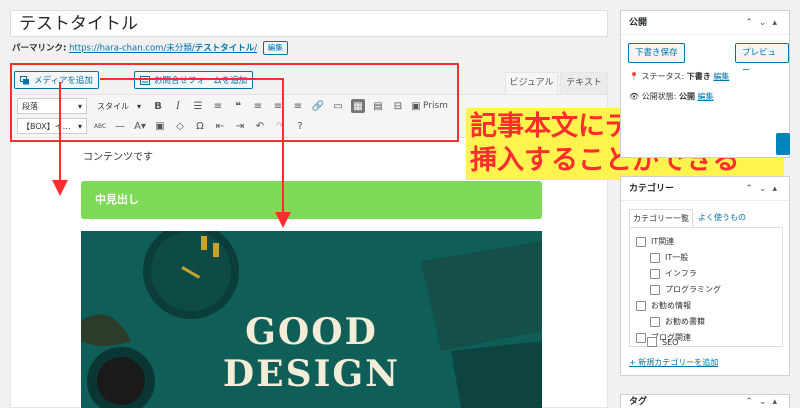 This screenshot has width=800, height=408. Describe the element at coordinates (673, 273) in the screenshot. I see `category-item: インフラ` at that location.